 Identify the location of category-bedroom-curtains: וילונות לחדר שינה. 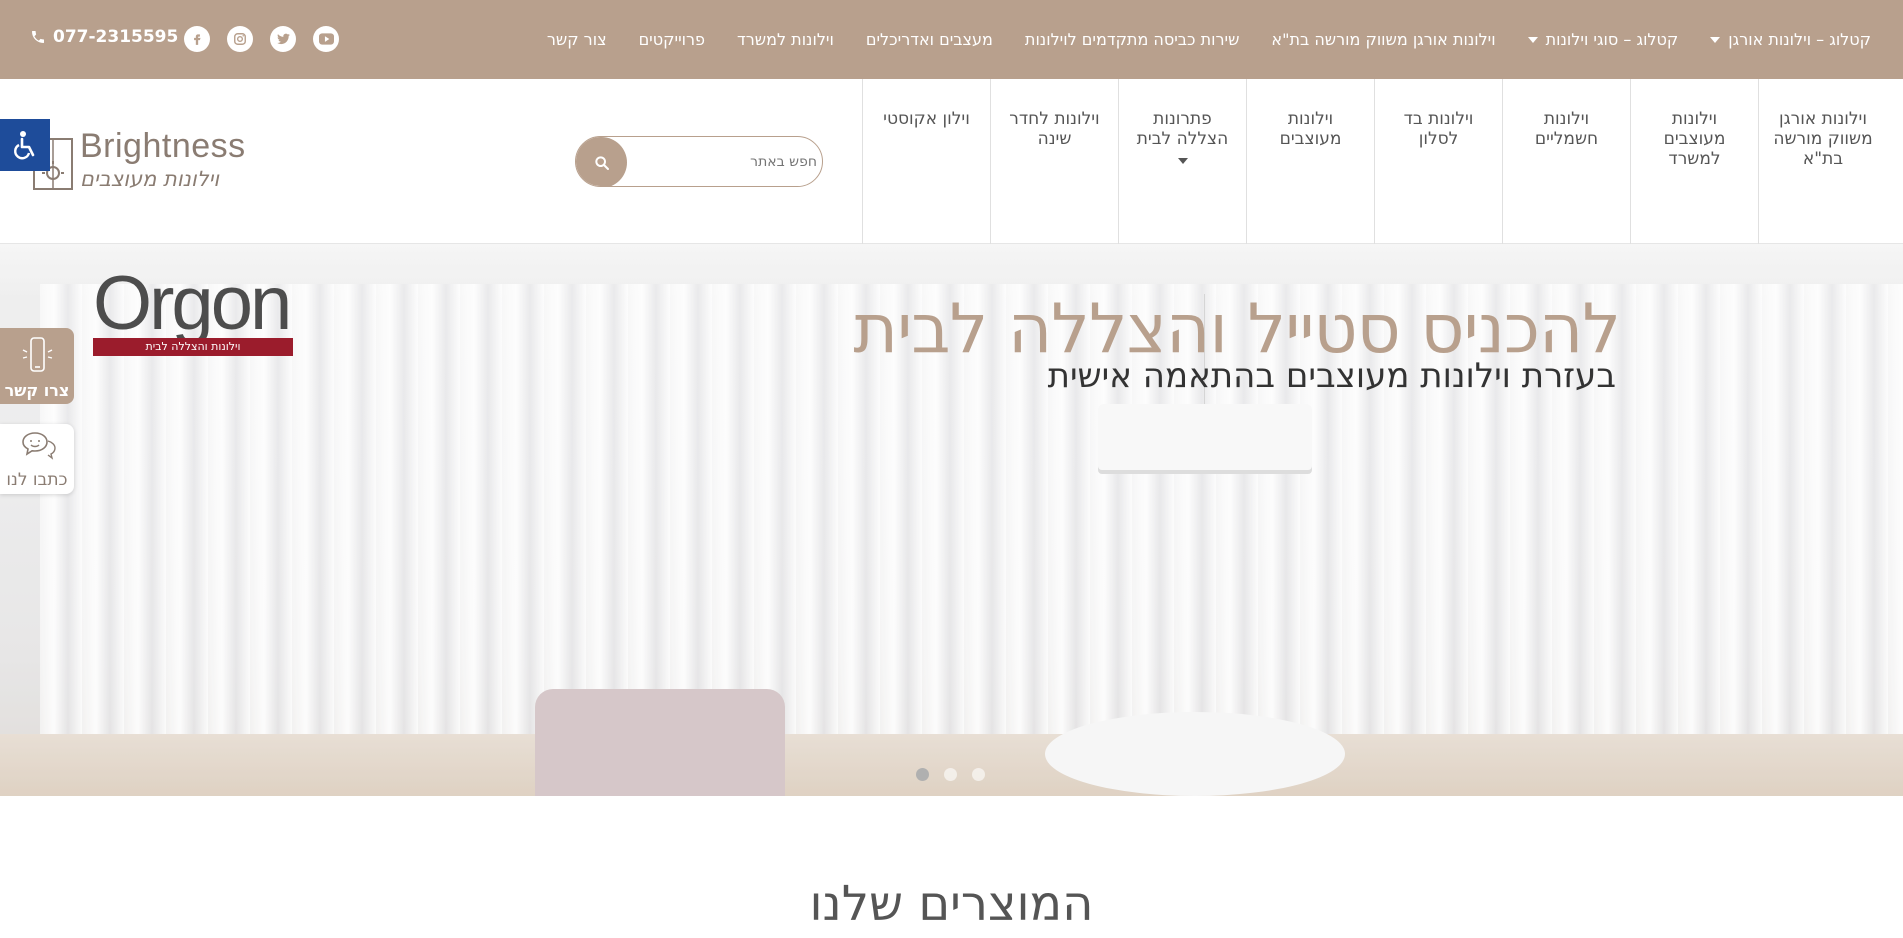
(1055, 161).